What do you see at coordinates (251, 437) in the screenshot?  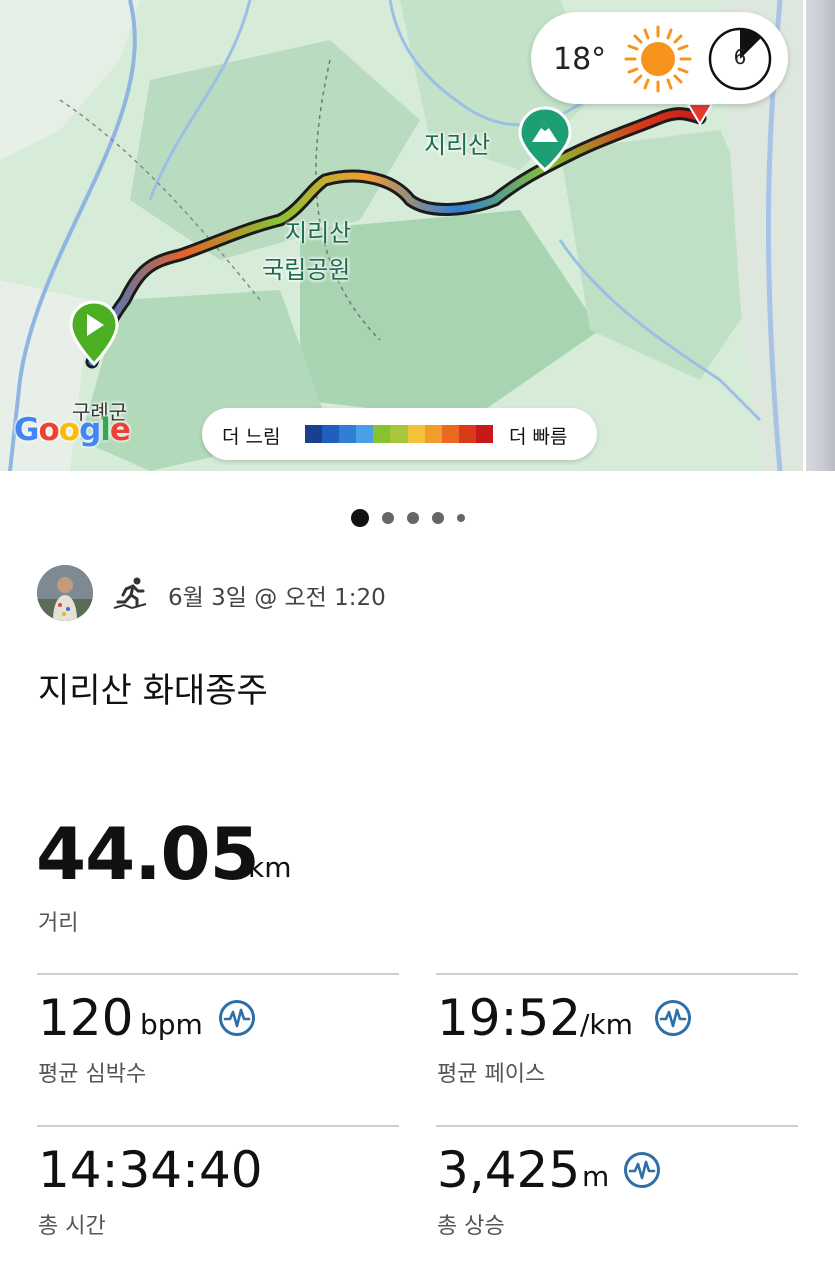 I see `legend-slow-label: 더 느림` at bounding box center [251, 437].